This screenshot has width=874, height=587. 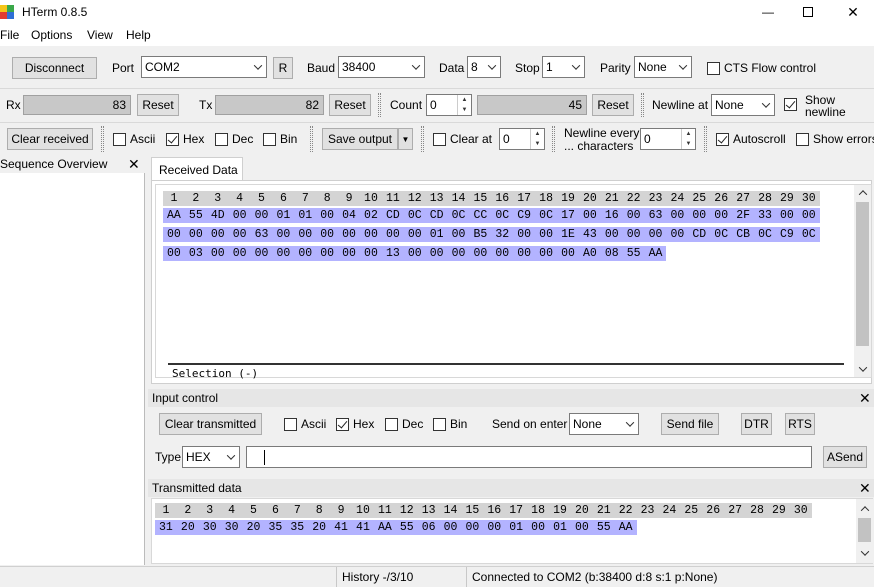 What do you see at coordinates (239, 253) in the screenshot?
I see `byte-cell-4: 00` at bounding box center [239, 253].